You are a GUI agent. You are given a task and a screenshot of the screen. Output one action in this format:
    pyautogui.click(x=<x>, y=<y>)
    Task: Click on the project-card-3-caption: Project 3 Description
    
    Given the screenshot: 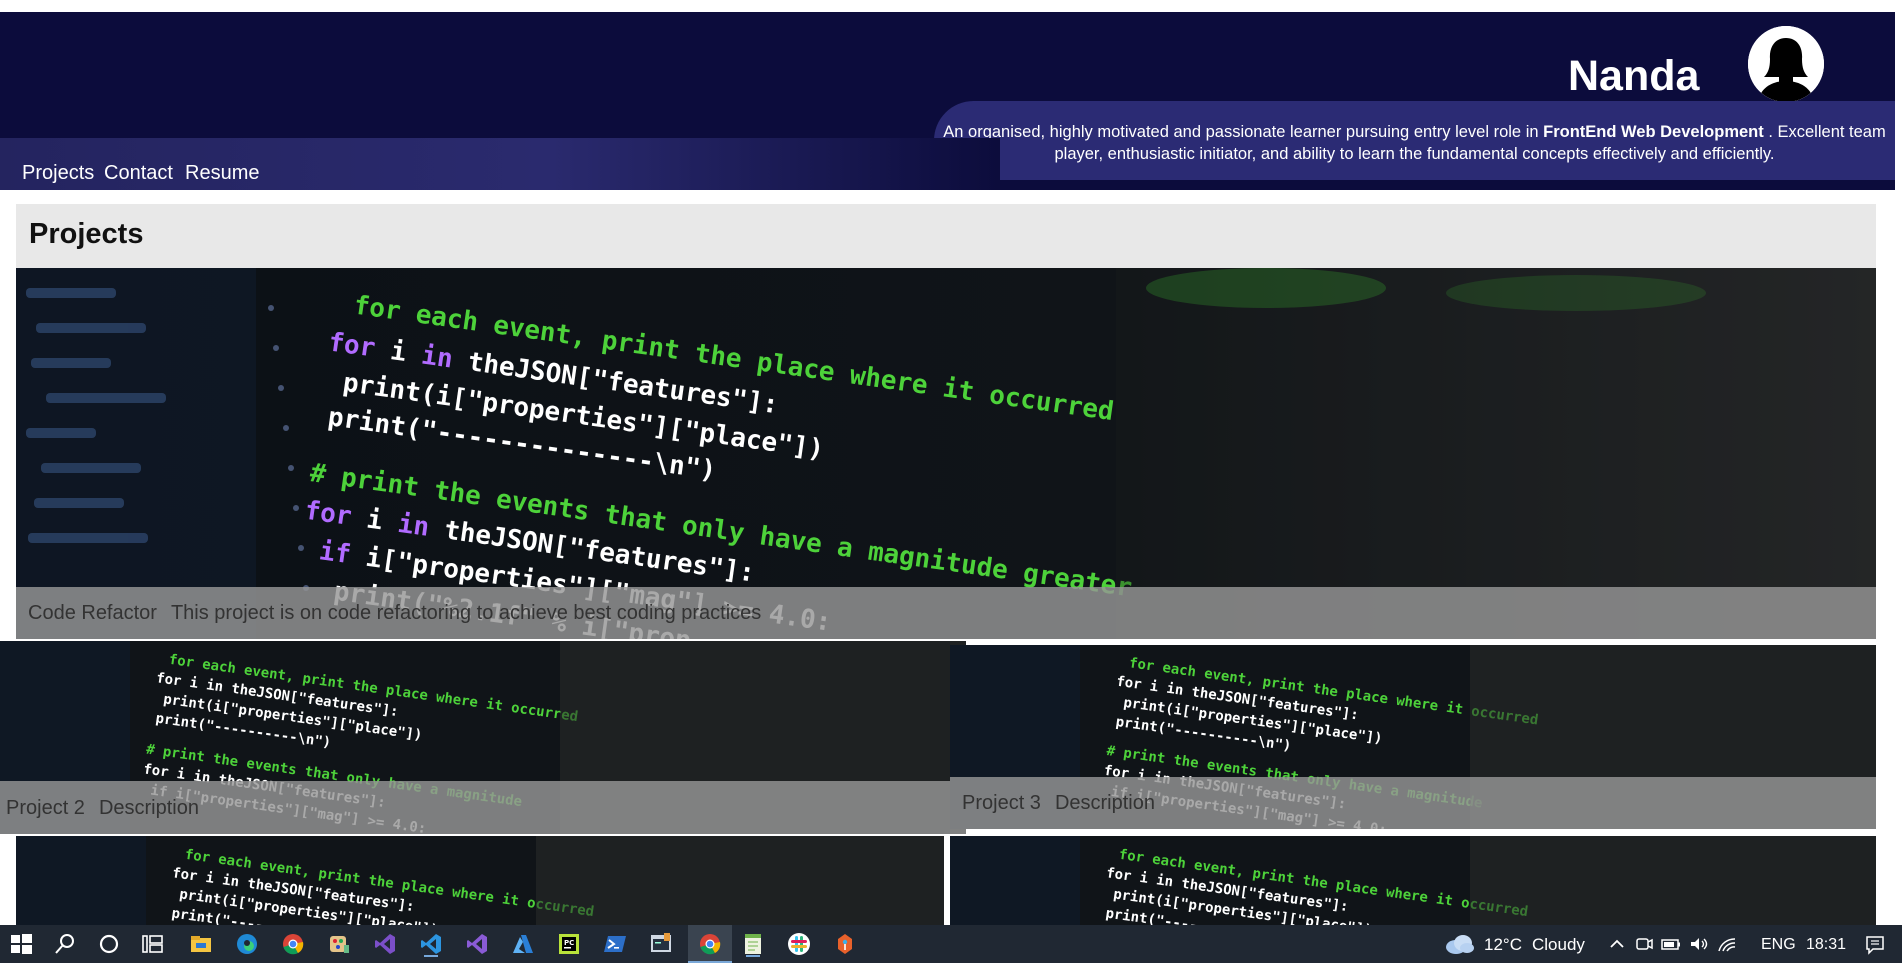 What is the action you would take?
    pyautogui.click(x=1413, y=803)
    